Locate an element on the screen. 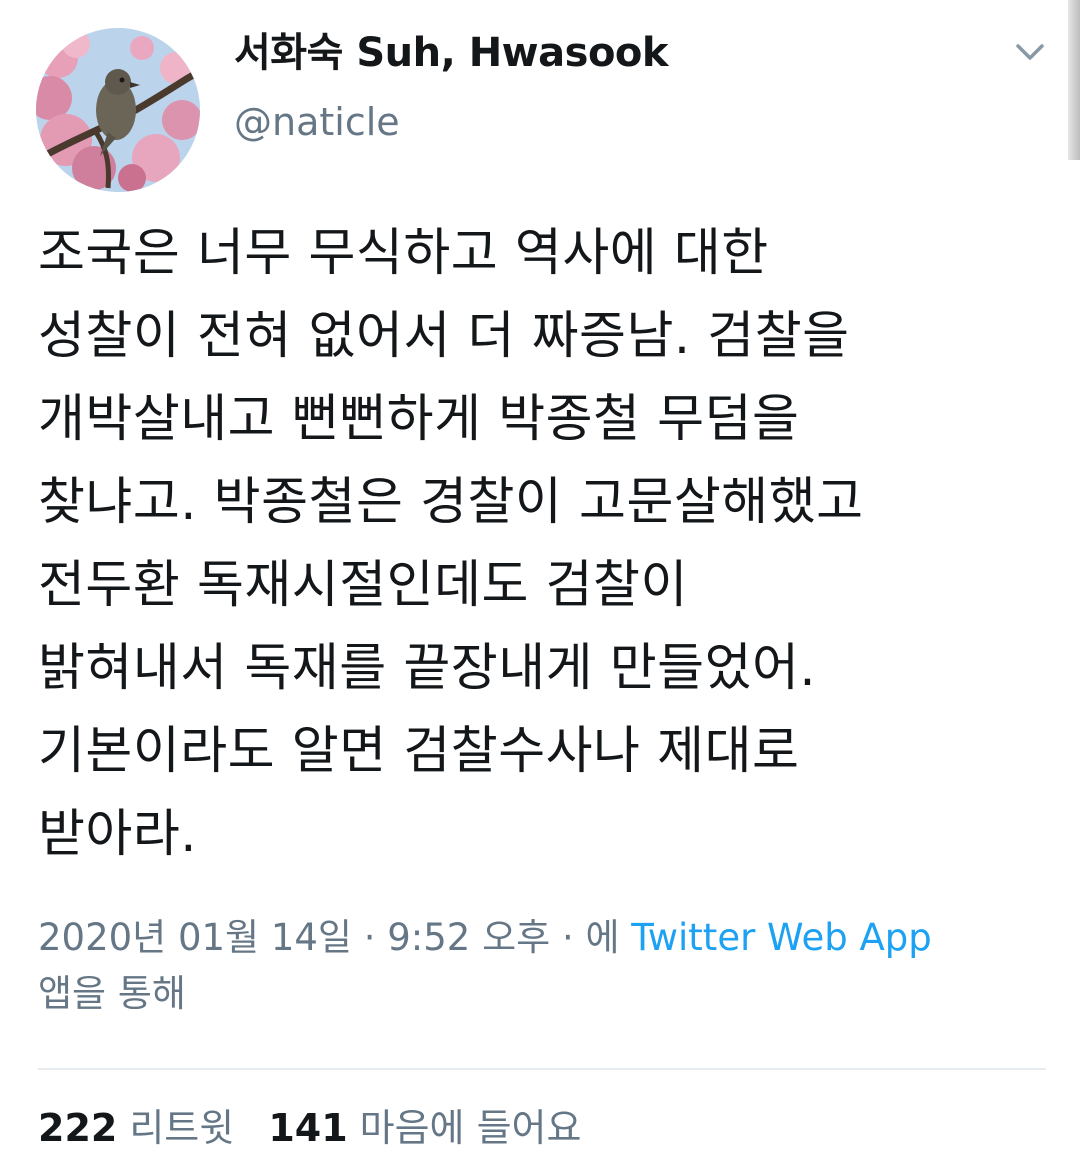 This screenshot has width=1080, height=1174. tweet-text-line: 조국은 너무 무식하고 역사에 대한 is located at coordinates (403, 253).